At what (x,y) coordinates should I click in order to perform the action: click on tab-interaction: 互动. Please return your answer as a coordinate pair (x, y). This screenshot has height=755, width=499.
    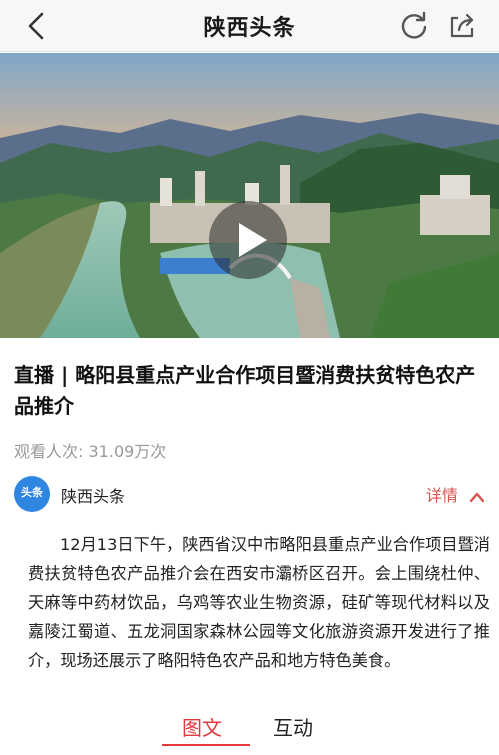
    Looking at the image, I should click on (293, 726).